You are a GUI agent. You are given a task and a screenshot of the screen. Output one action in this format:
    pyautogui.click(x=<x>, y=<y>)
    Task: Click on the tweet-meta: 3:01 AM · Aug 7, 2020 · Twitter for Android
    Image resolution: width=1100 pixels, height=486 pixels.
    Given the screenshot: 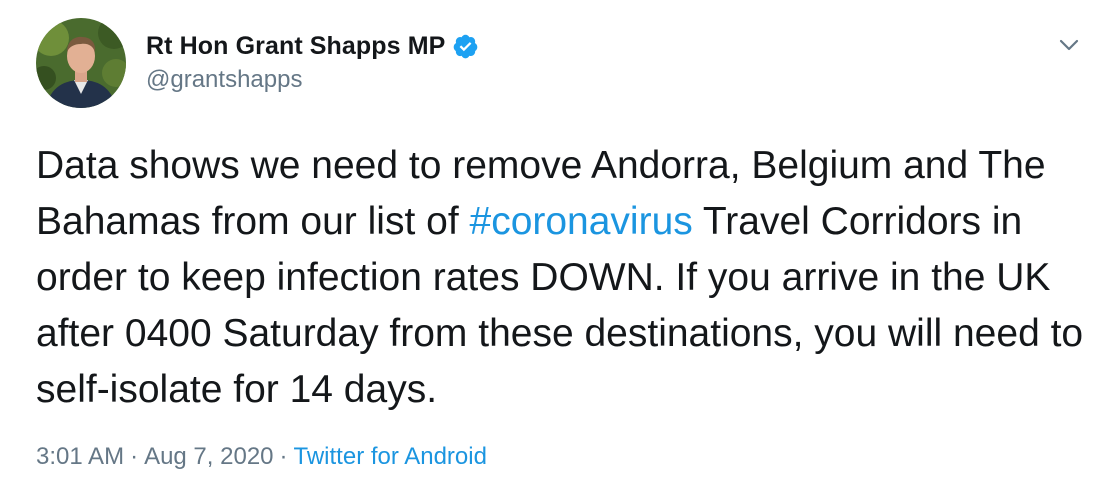 What is the action you would take?
    pyautogui.click(x=261, y=457)
    